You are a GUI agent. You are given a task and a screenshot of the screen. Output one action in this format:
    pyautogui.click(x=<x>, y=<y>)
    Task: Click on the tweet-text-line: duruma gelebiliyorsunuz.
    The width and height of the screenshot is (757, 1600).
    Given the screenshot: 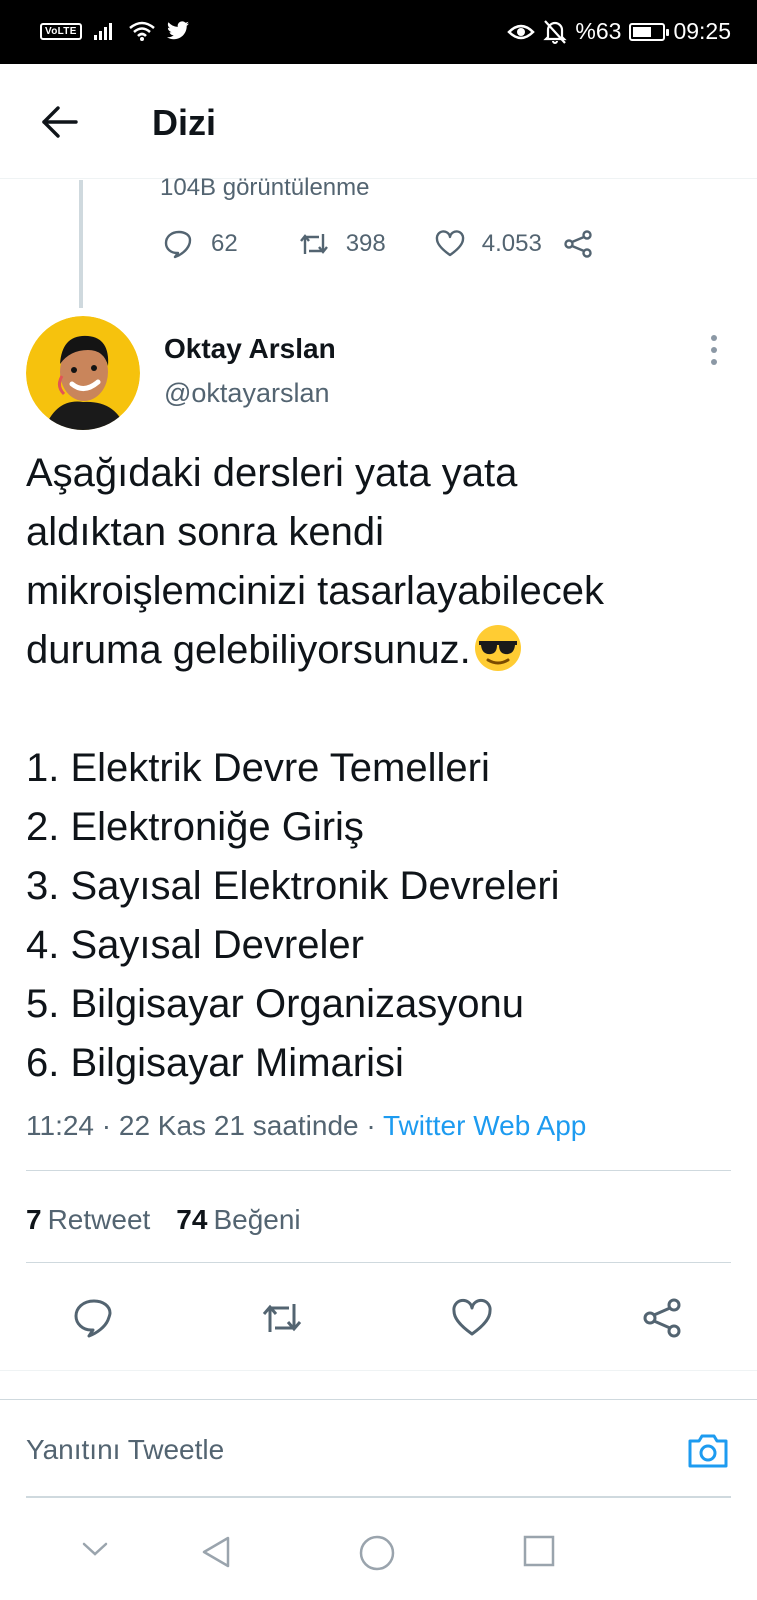 What is the action you would take?
    pyautogui.click(x=248, y=650)
    